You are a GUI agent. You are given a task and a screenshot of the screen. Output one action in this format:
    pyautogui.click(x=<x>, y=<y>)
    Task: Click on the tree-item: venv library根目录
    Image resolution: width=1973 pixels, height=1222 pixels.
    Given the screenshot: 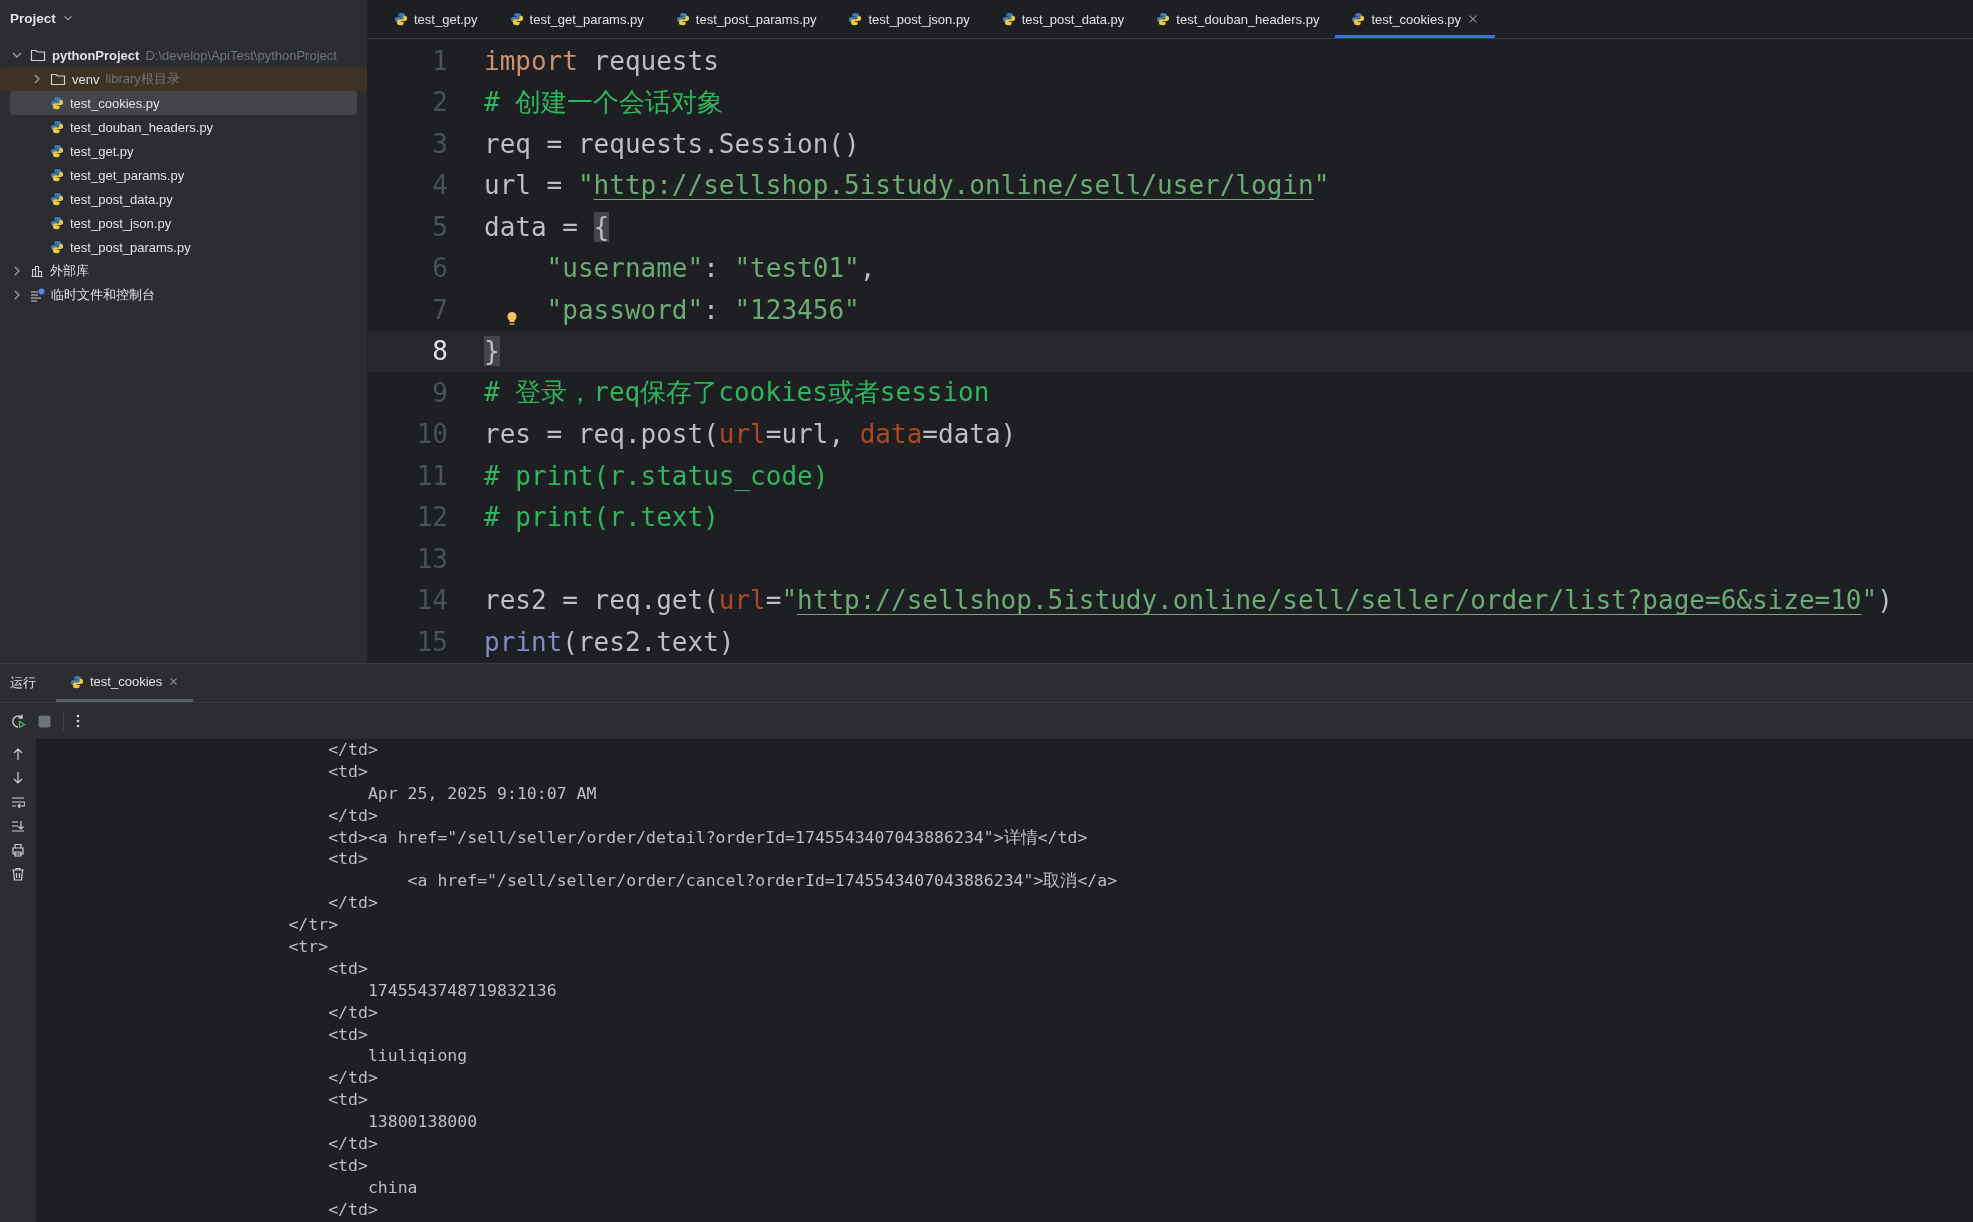 What is the action you would take?
    pyautogui.click(x=183, y=79)
    